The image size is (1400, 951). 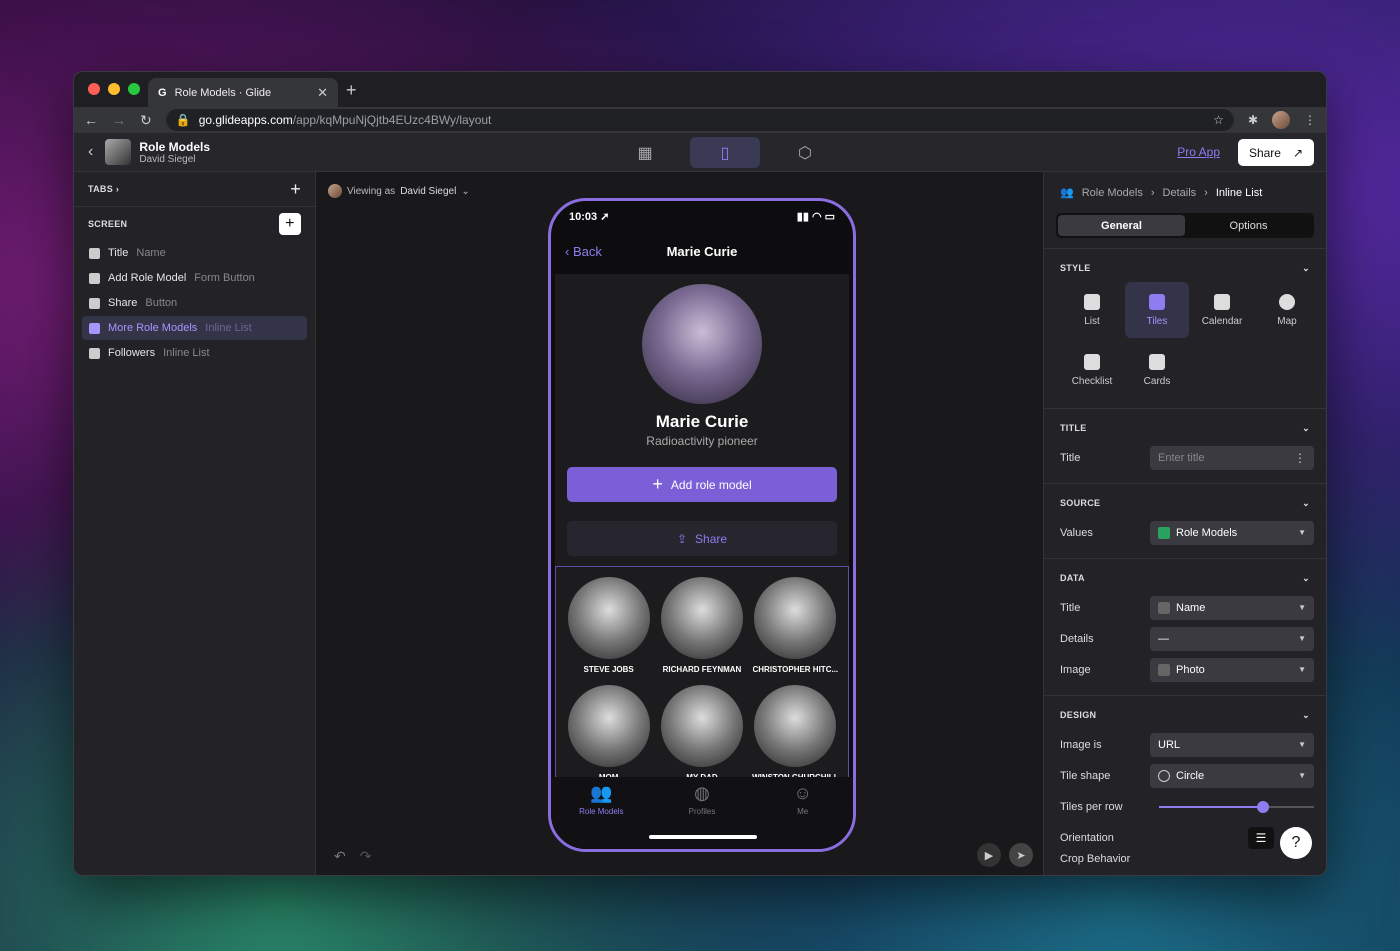 I want to click on menu-kebab-icon: ⋮, so click(x=1310, y=120).